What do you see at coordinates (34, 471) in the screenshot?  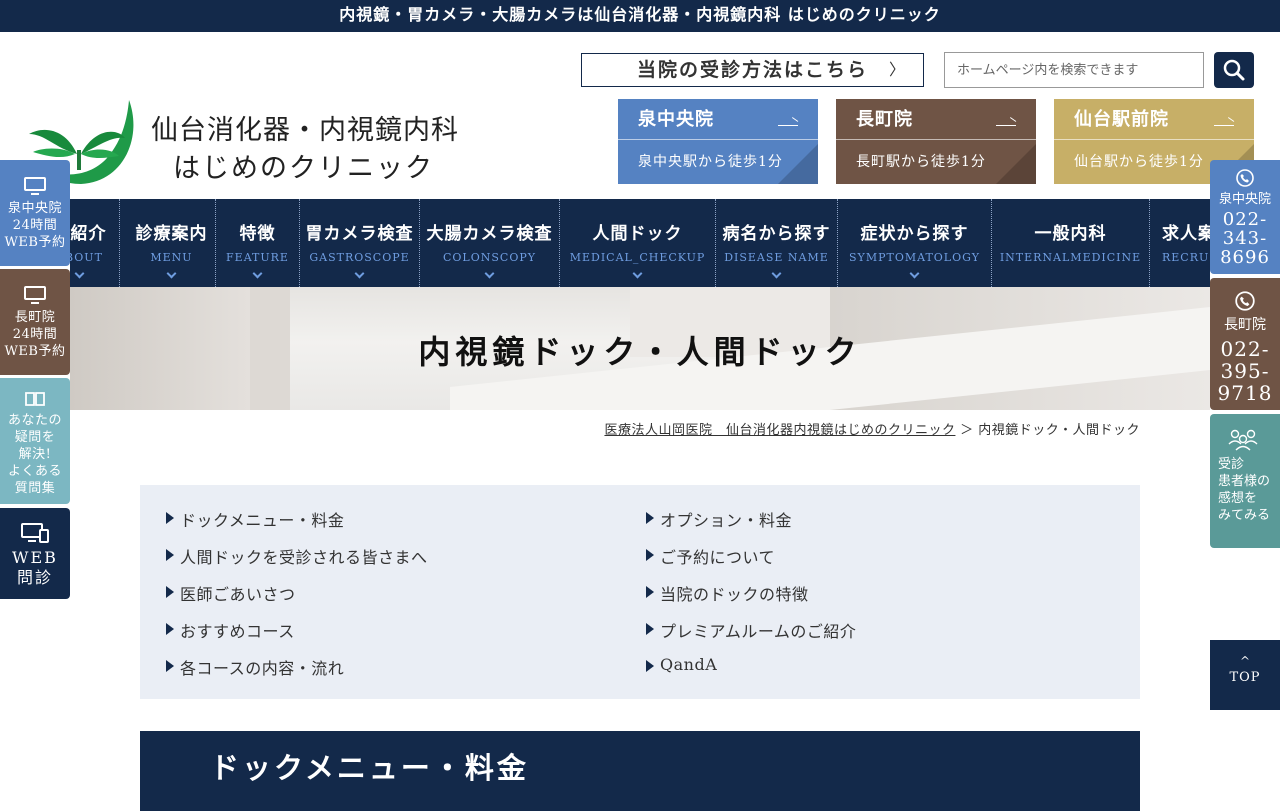 I see `faq-line: よくある` at bounding box center [34, 471].